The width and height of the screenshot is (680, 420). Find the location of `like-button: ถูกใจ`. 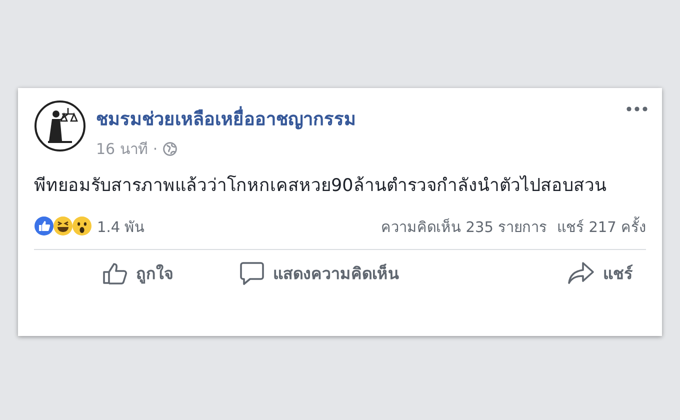

like-button: ถูกใจ is located at coordinates (137, 273).